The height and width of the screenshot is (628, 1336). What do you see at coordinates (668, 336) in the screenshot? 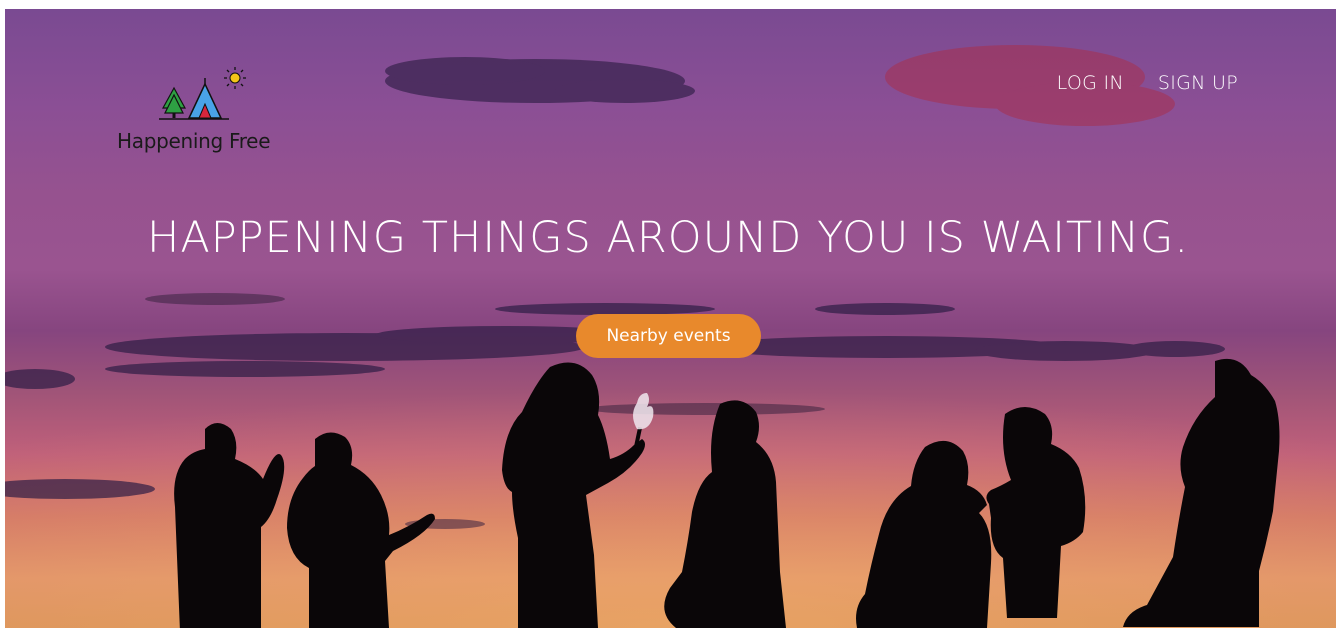
I see `nearby-events-button: Nearby events` at bounding box center [668, 336].